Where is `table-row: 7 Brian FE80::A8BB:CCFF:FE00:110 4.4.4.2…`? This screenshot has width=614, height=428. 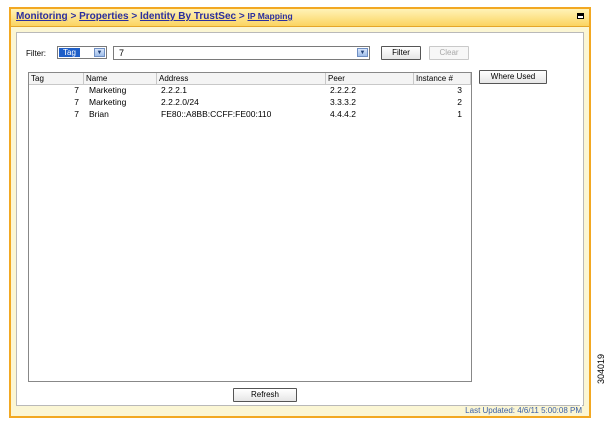 table-row: 7 Brian FE80::A8BB:CCFF:FE00:110 4.4.4.2… is located at coordinates (250, 114).